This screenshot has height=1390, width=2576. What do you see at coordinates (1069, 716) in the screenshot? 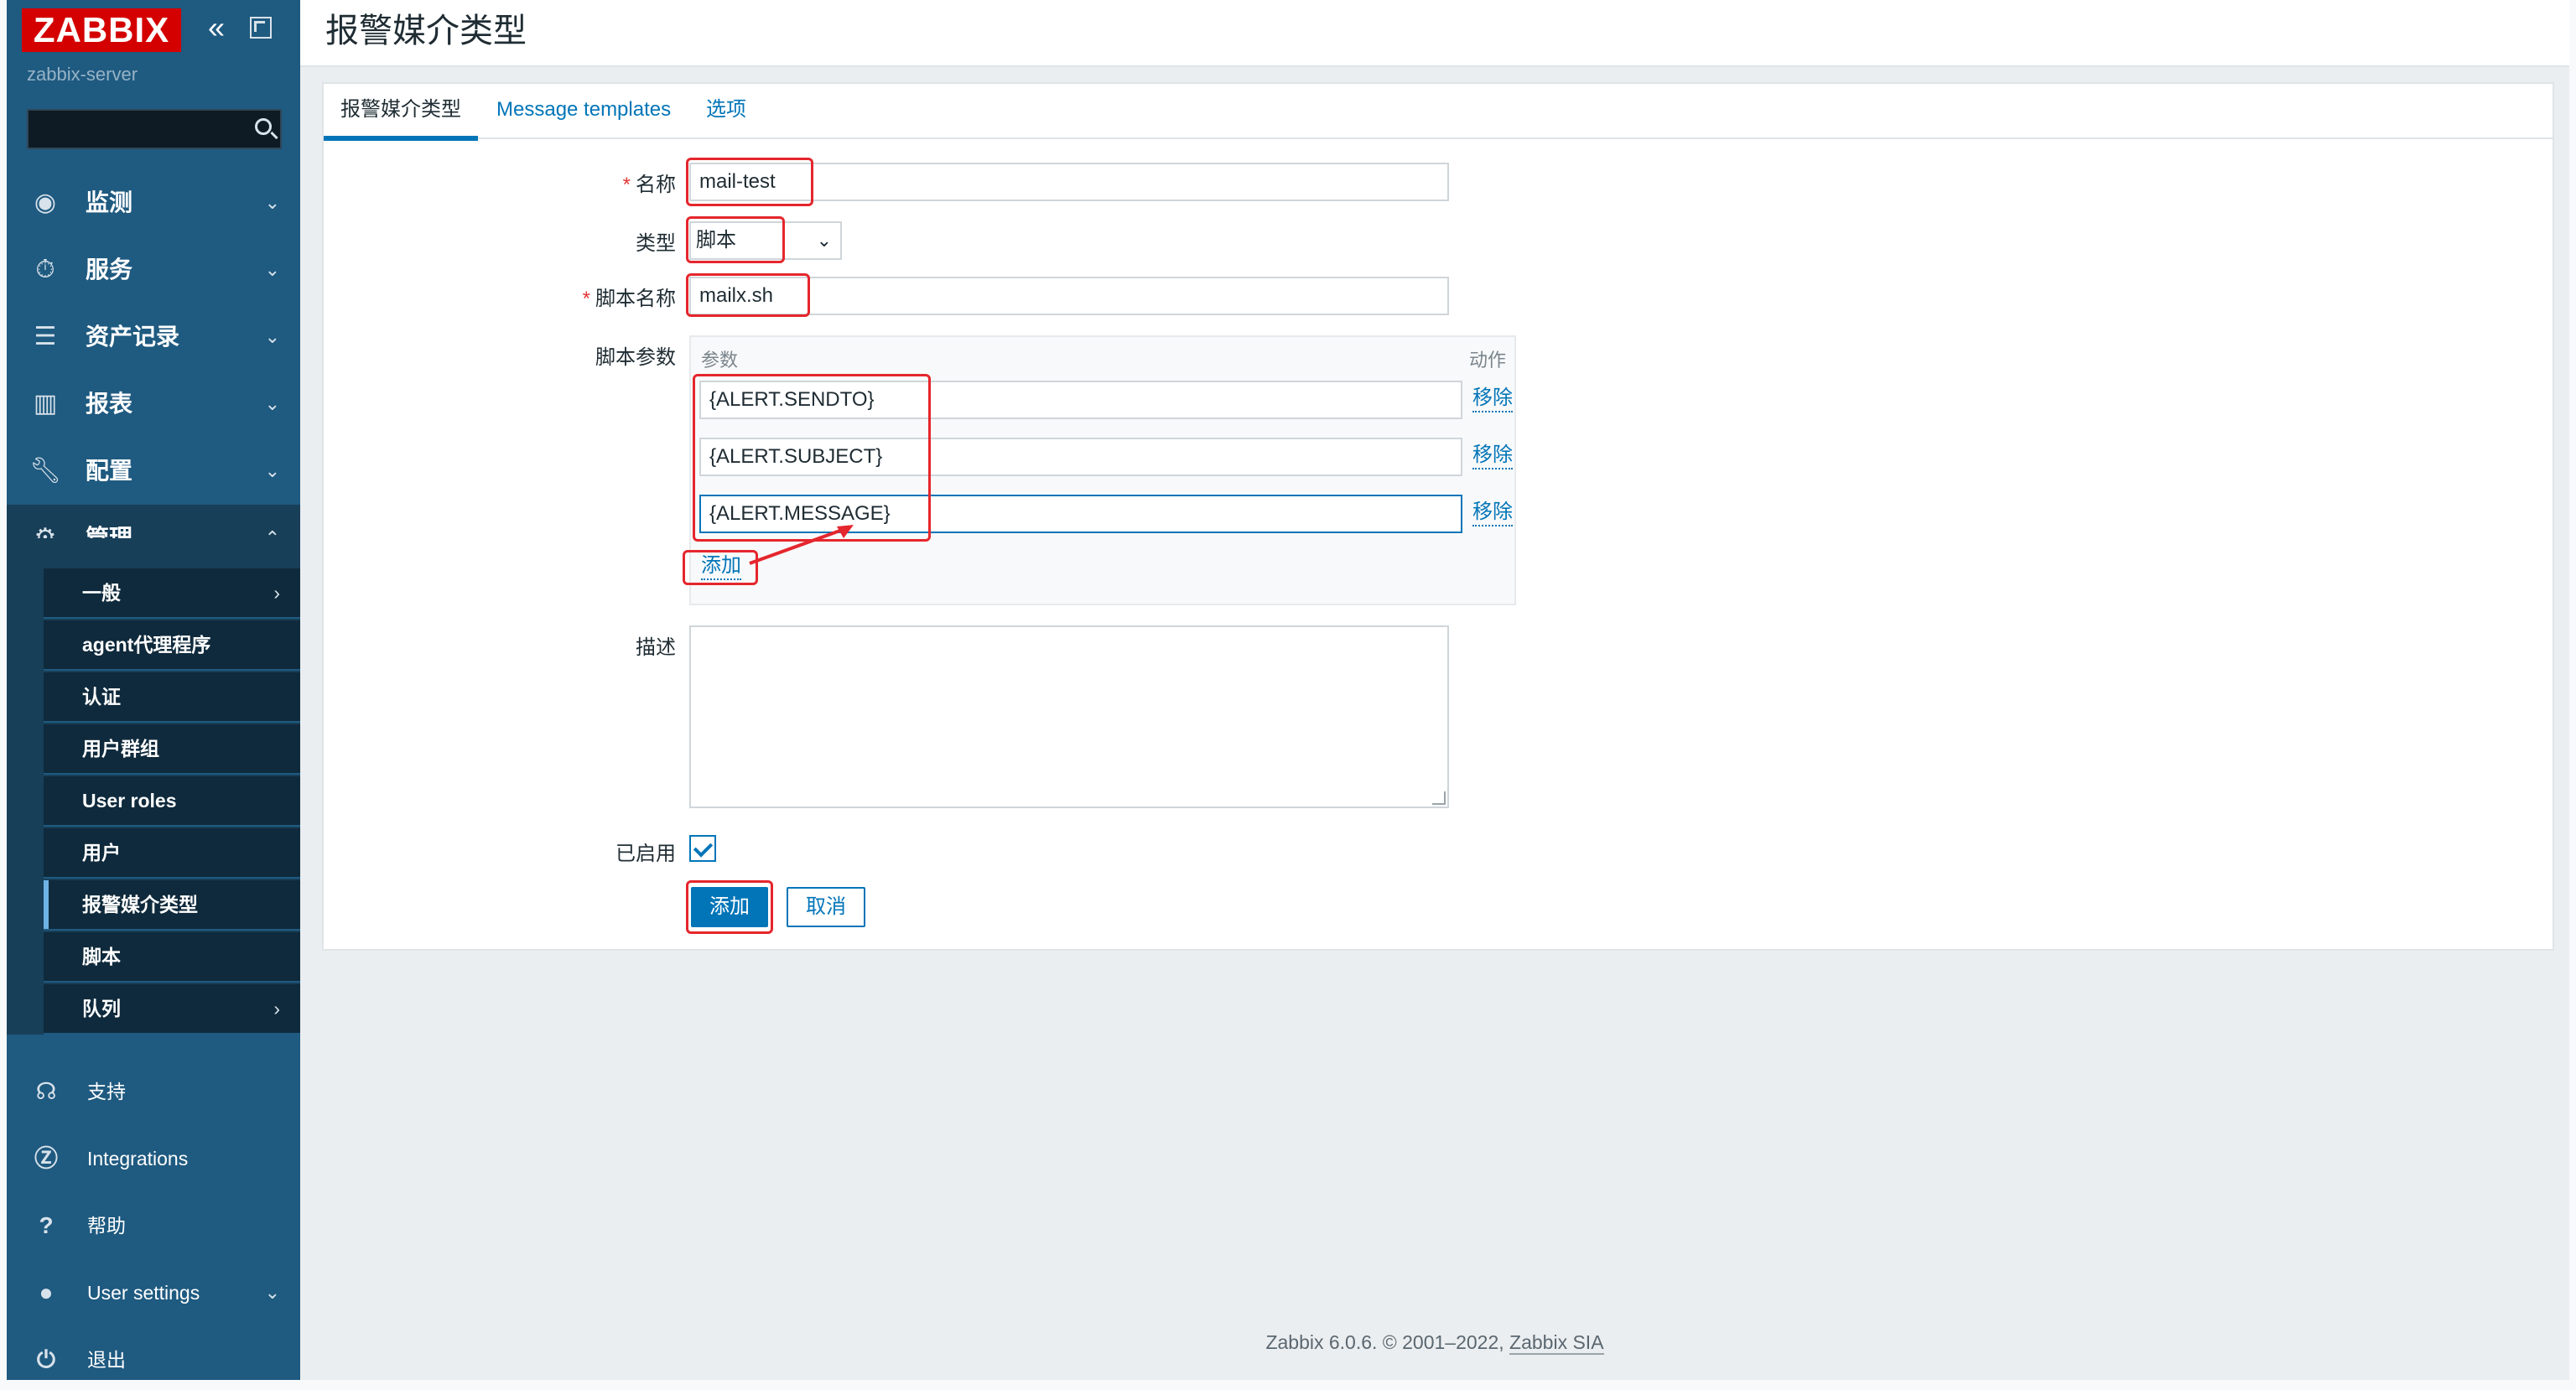
I see `description-textarea` at bounding box center [1069, 716].